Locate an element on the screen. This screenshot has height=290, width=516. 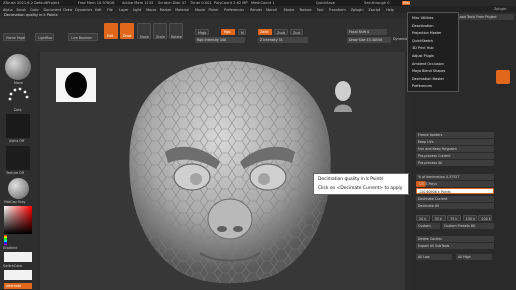
active-mem: Active Mem 1132 is located at coordinates (138, 3).